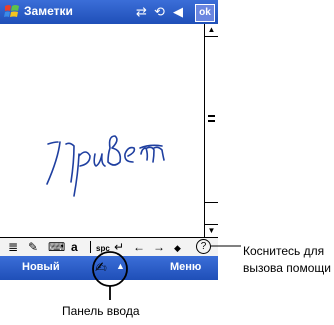 The height and width of the screenshot is (325, 334). I want to click on help-callout-label: Коснитесь для вызова помощи, so click(288, 260).